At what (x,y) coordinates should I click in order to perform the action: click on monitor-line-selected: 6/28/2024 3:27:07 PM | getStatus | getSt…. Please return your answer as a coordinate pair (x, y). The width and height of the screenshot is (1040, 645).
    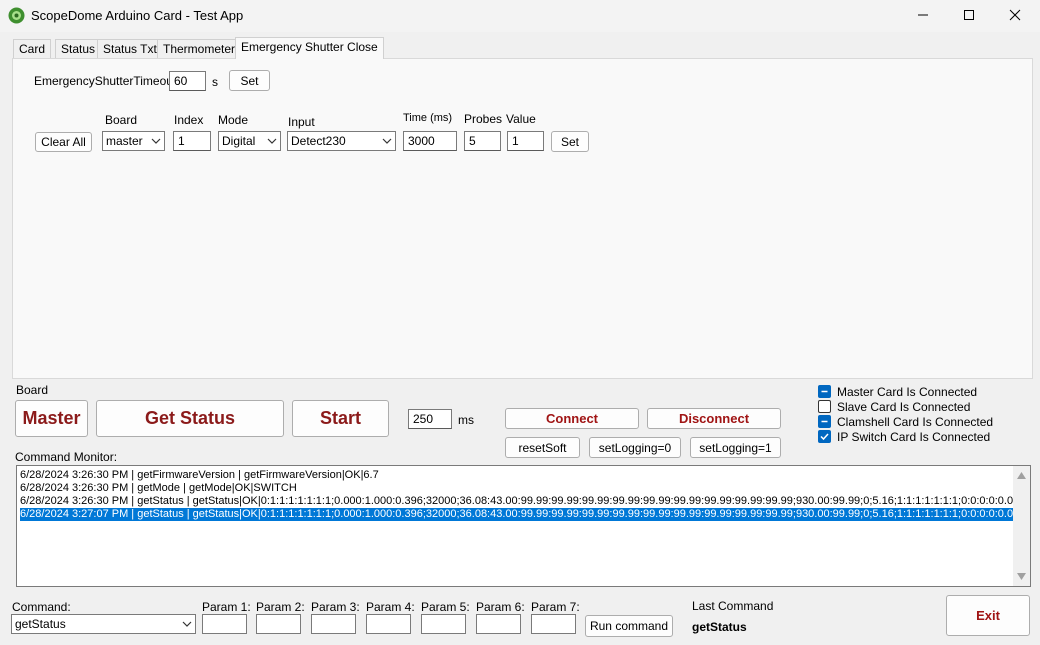
    Looking at the image, I should click on (516, 514).